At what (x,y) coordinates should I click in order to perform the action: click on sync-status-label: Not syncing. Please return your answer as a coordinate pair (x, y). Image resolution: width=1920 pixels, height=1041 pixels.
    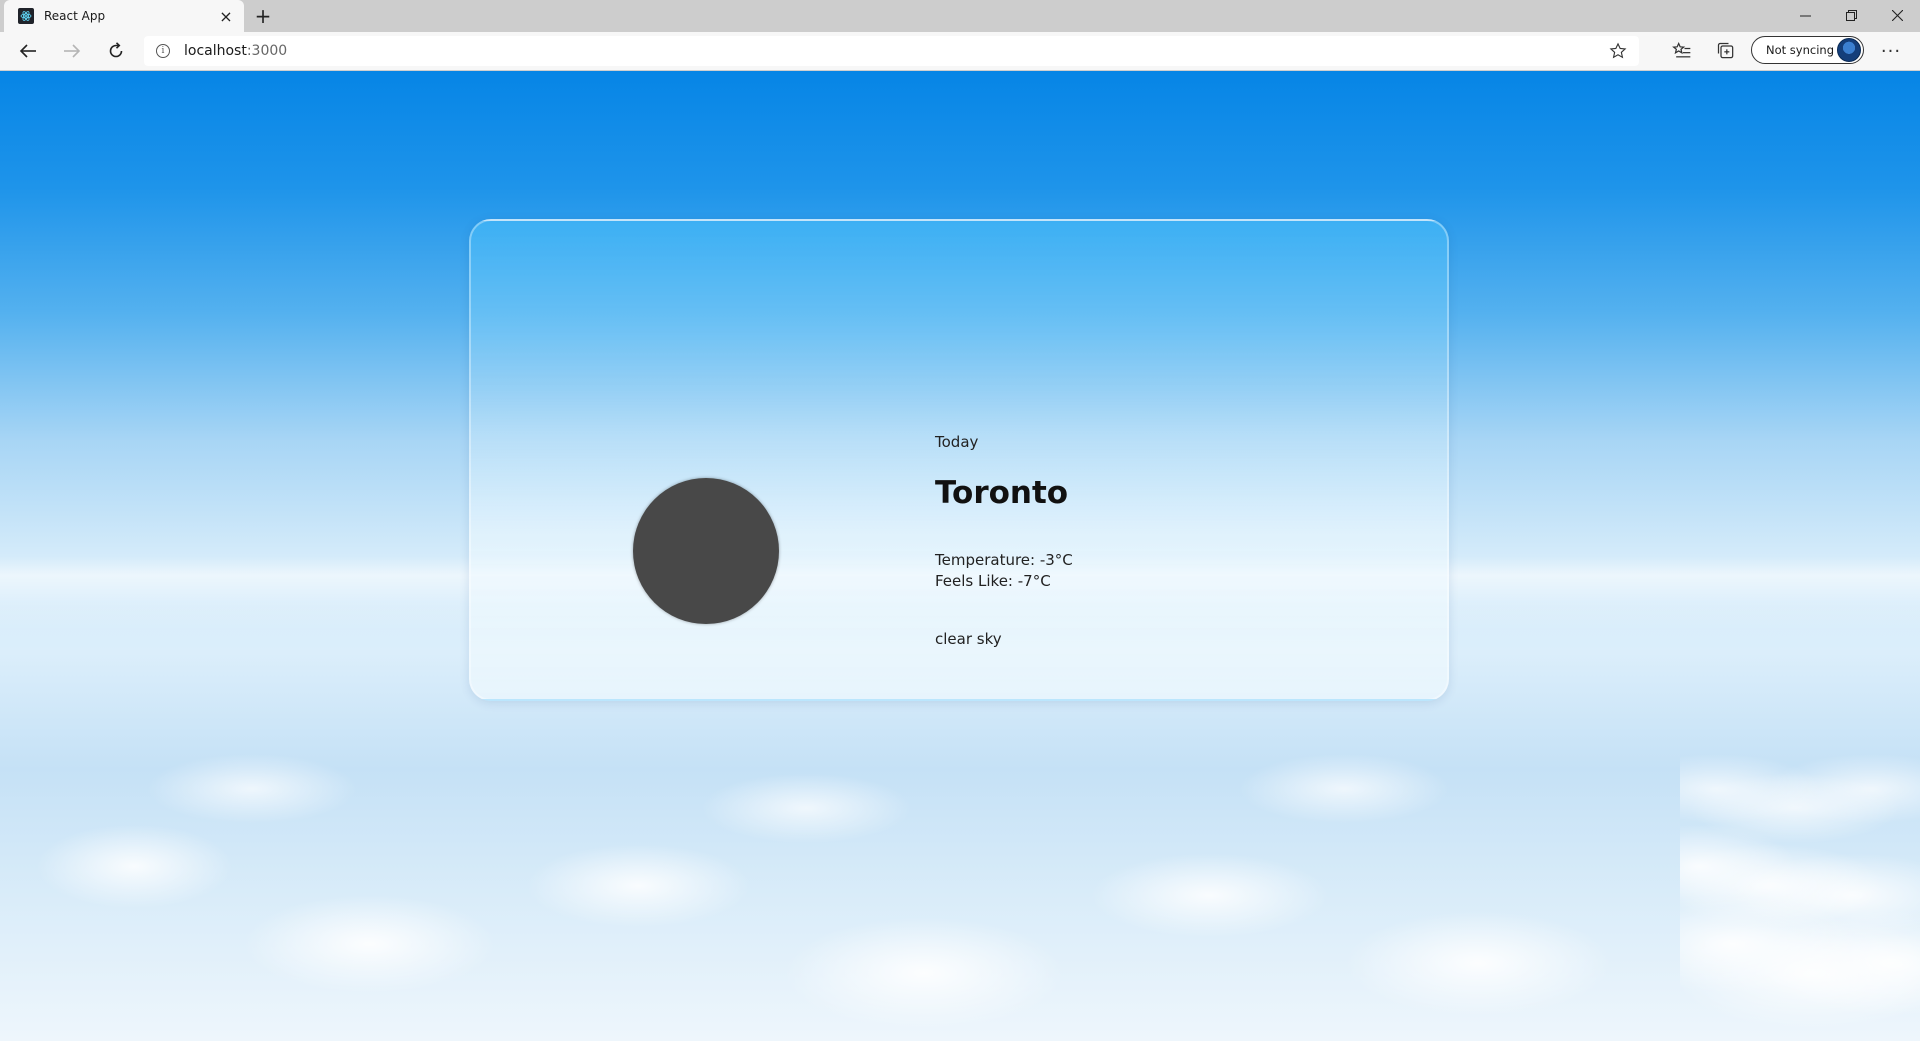
    Looking at the image, I should click on (1800, 50).